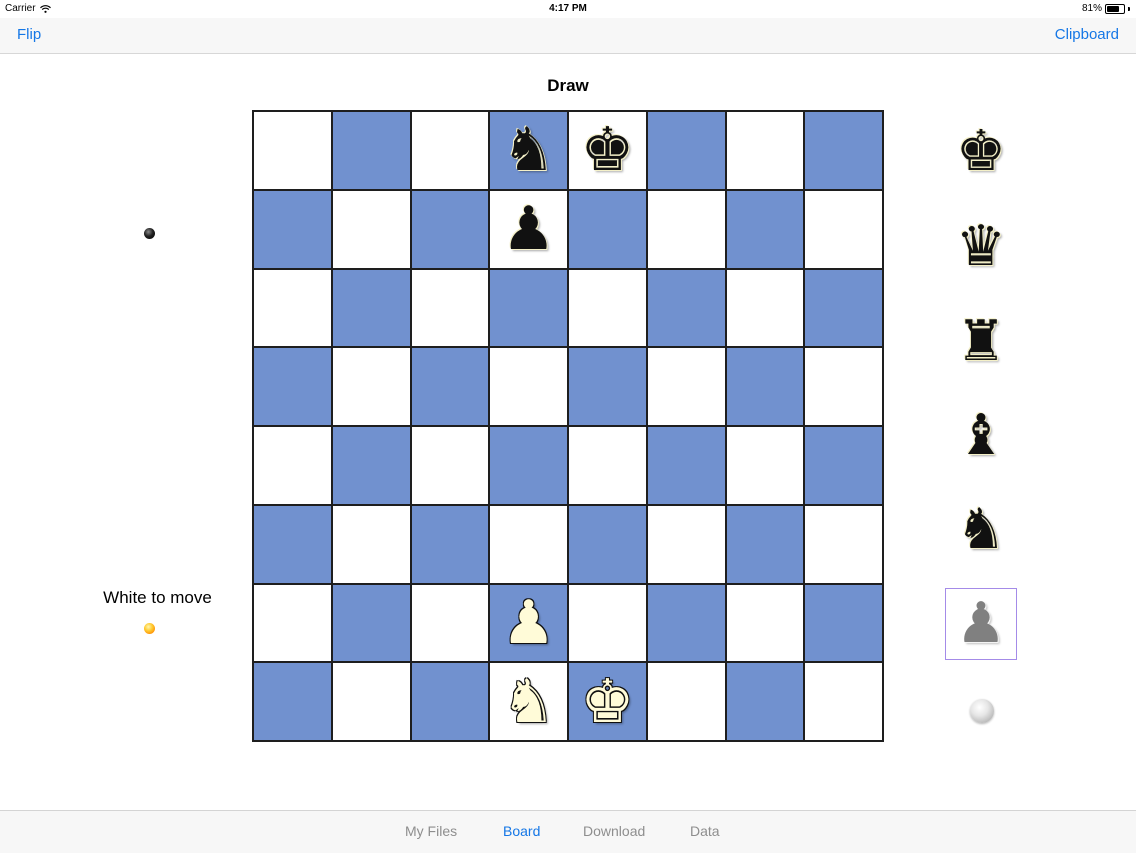 This screenshot has height=853, width=1136. Describe the element at coordinates (528, 386) in the screenshot. I see `square-d5` at that location.